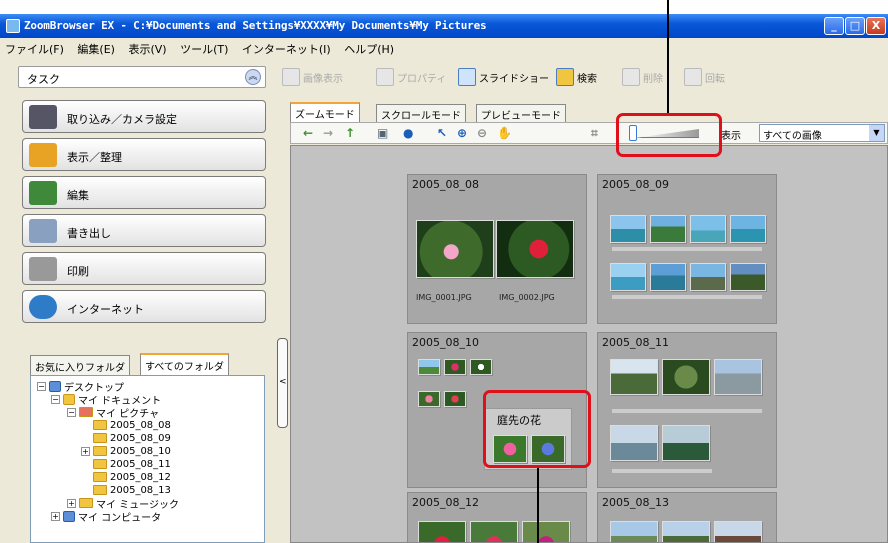  Describe the element at coordinates (113, 413) in the screenshot. I see `tree-item-my-pictures: − マイ ピクチャ` at that location.